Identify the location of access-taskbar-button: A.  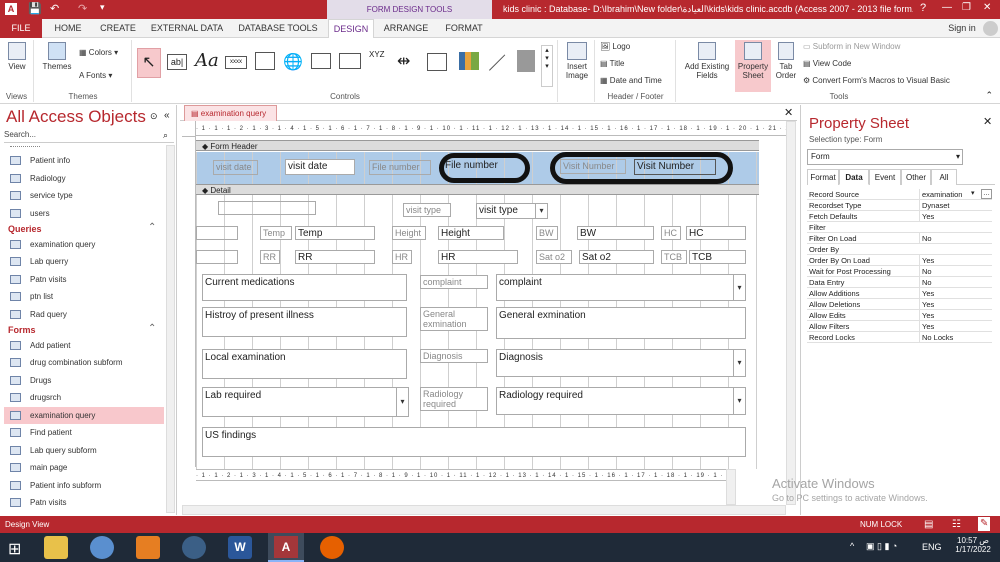
(286, 547).